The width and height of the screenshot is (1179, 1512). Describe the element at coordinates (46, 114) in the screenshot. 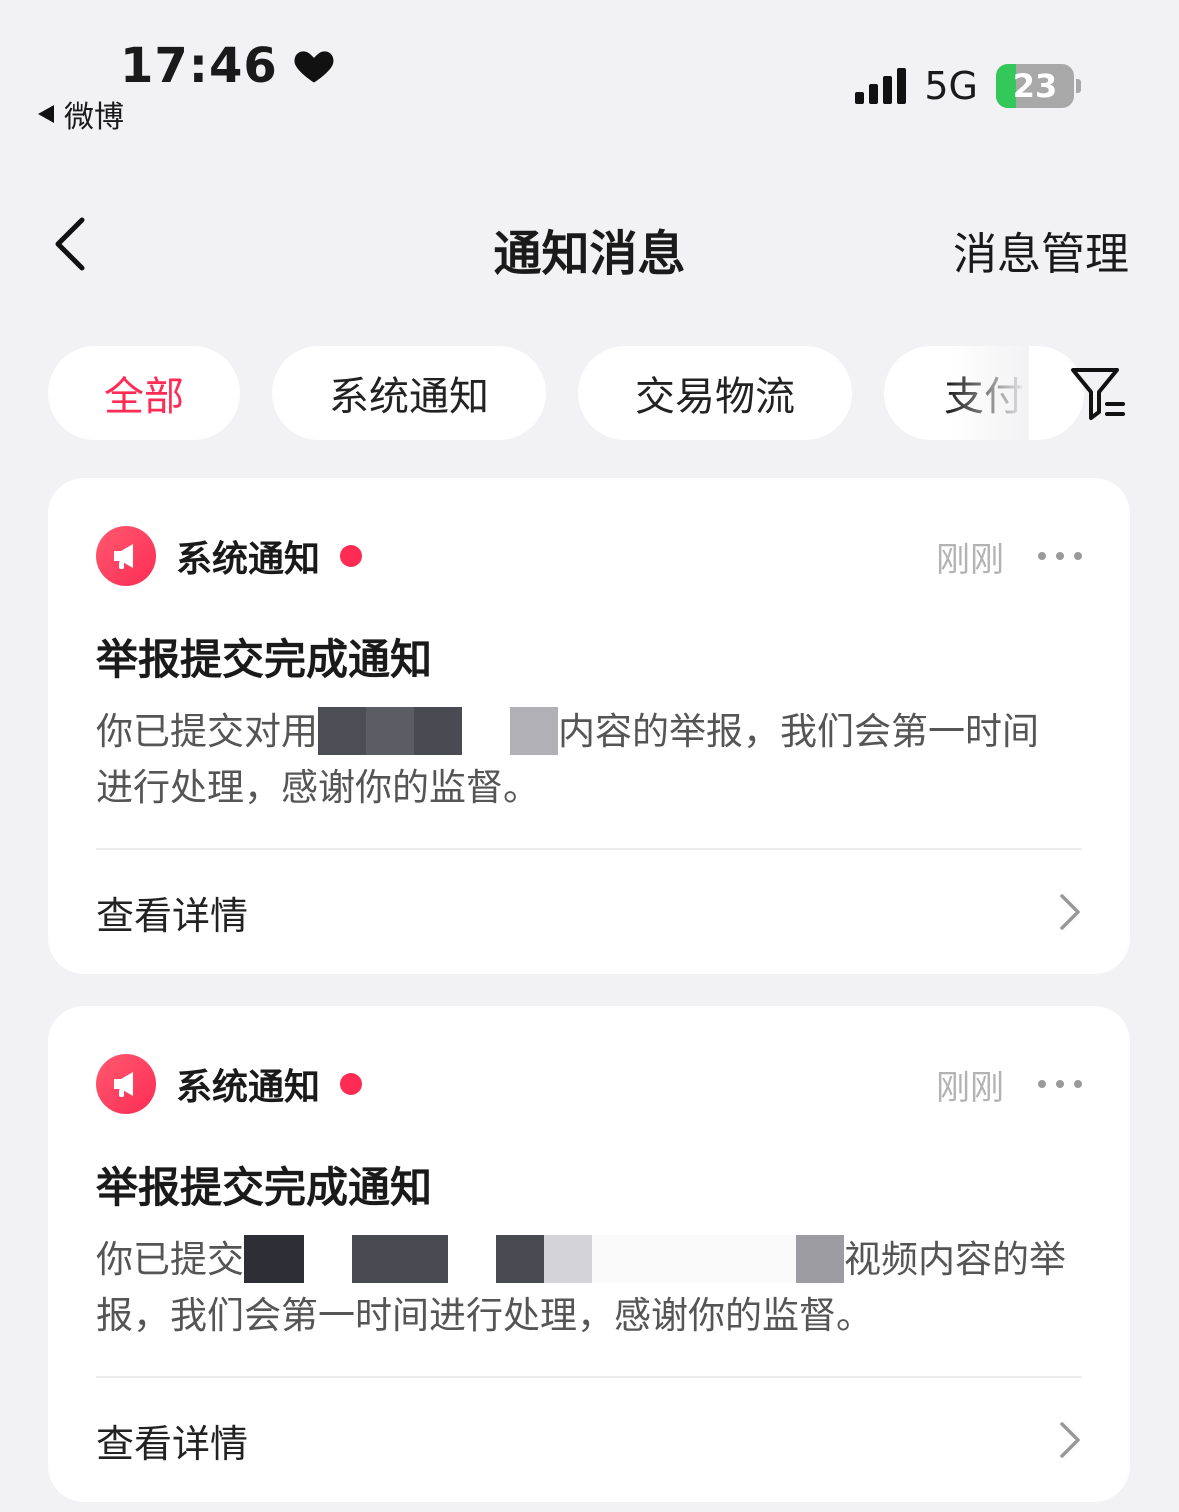

I see `back-triangle-icon` at that location.